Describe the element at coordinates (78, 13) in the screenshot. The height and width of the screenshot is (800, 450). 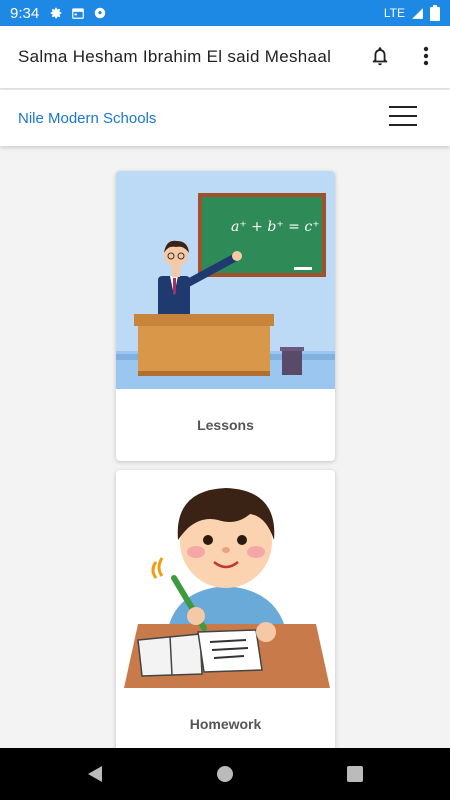
I see `calendar-icon` at that location.